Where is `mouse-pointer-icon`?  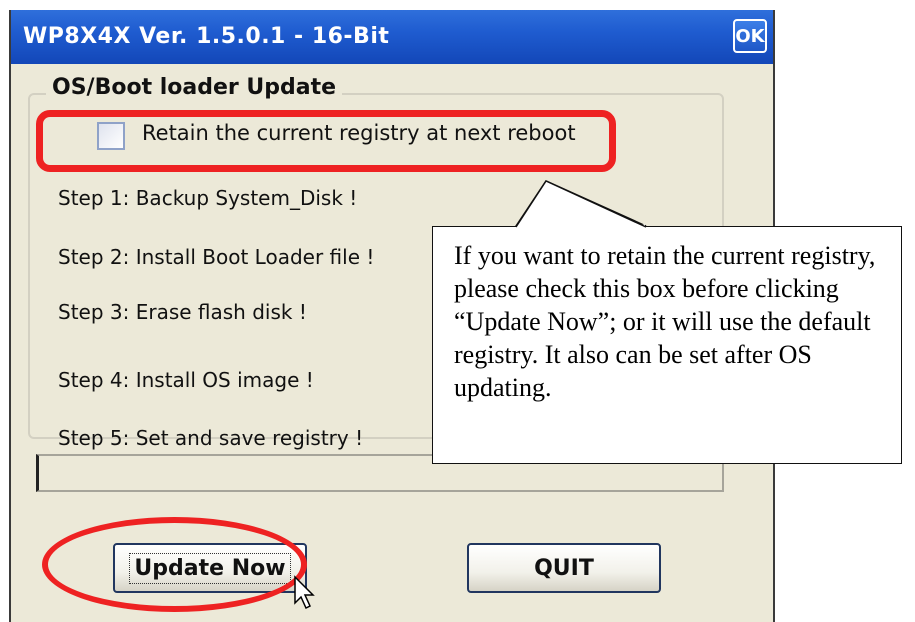
mouse-pointer-icon is located at coordinates (304, 592).